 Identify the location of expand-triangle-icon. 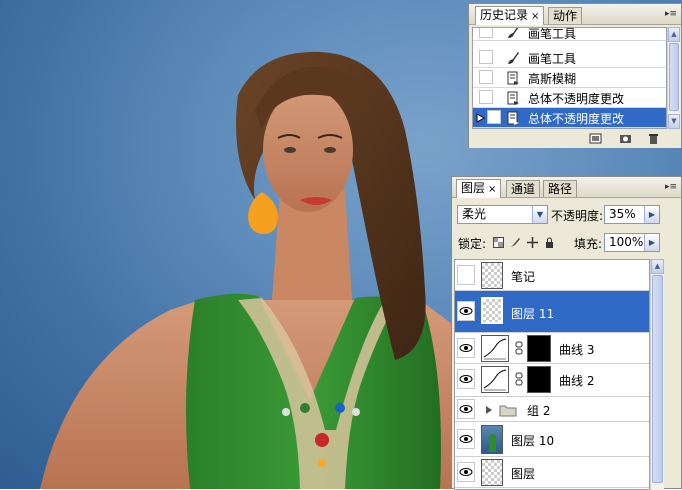
(489, 410).